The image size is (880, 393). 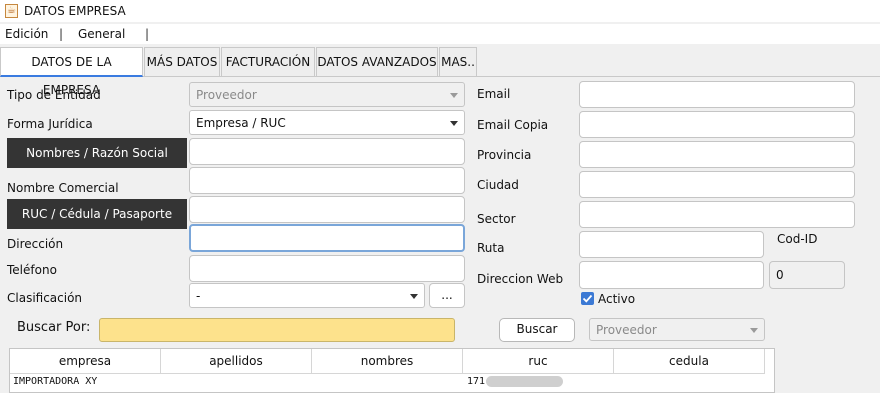 I want to click on table-scrollbar, so click(x=774, y=371).